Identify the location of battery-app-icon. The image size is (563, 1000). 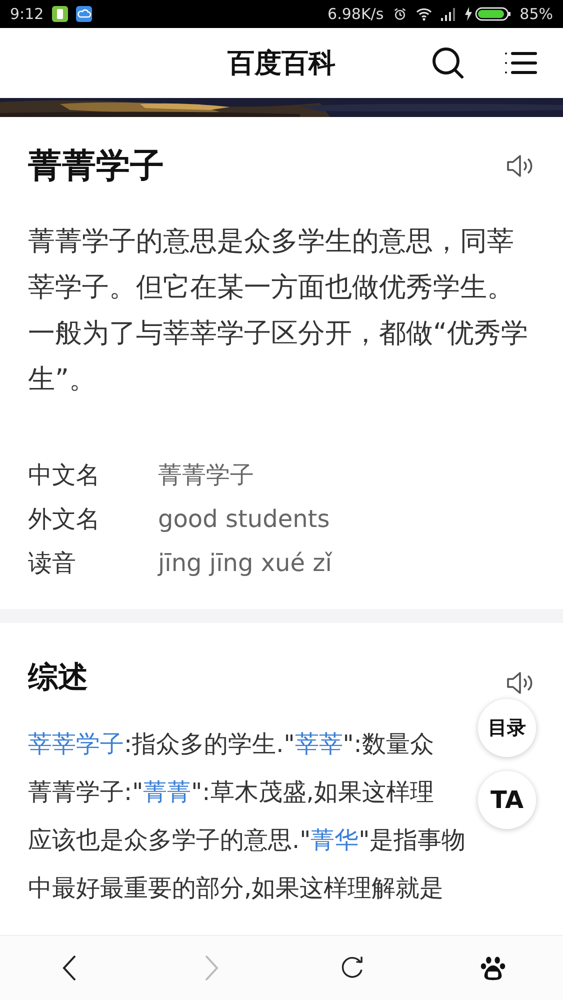
(60, 14).